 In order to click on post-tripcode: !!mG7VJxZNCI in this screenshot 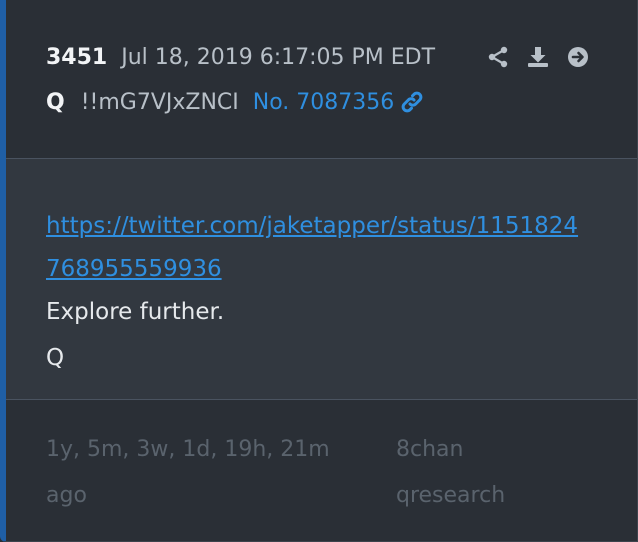, I will do `click(159, 102)`.